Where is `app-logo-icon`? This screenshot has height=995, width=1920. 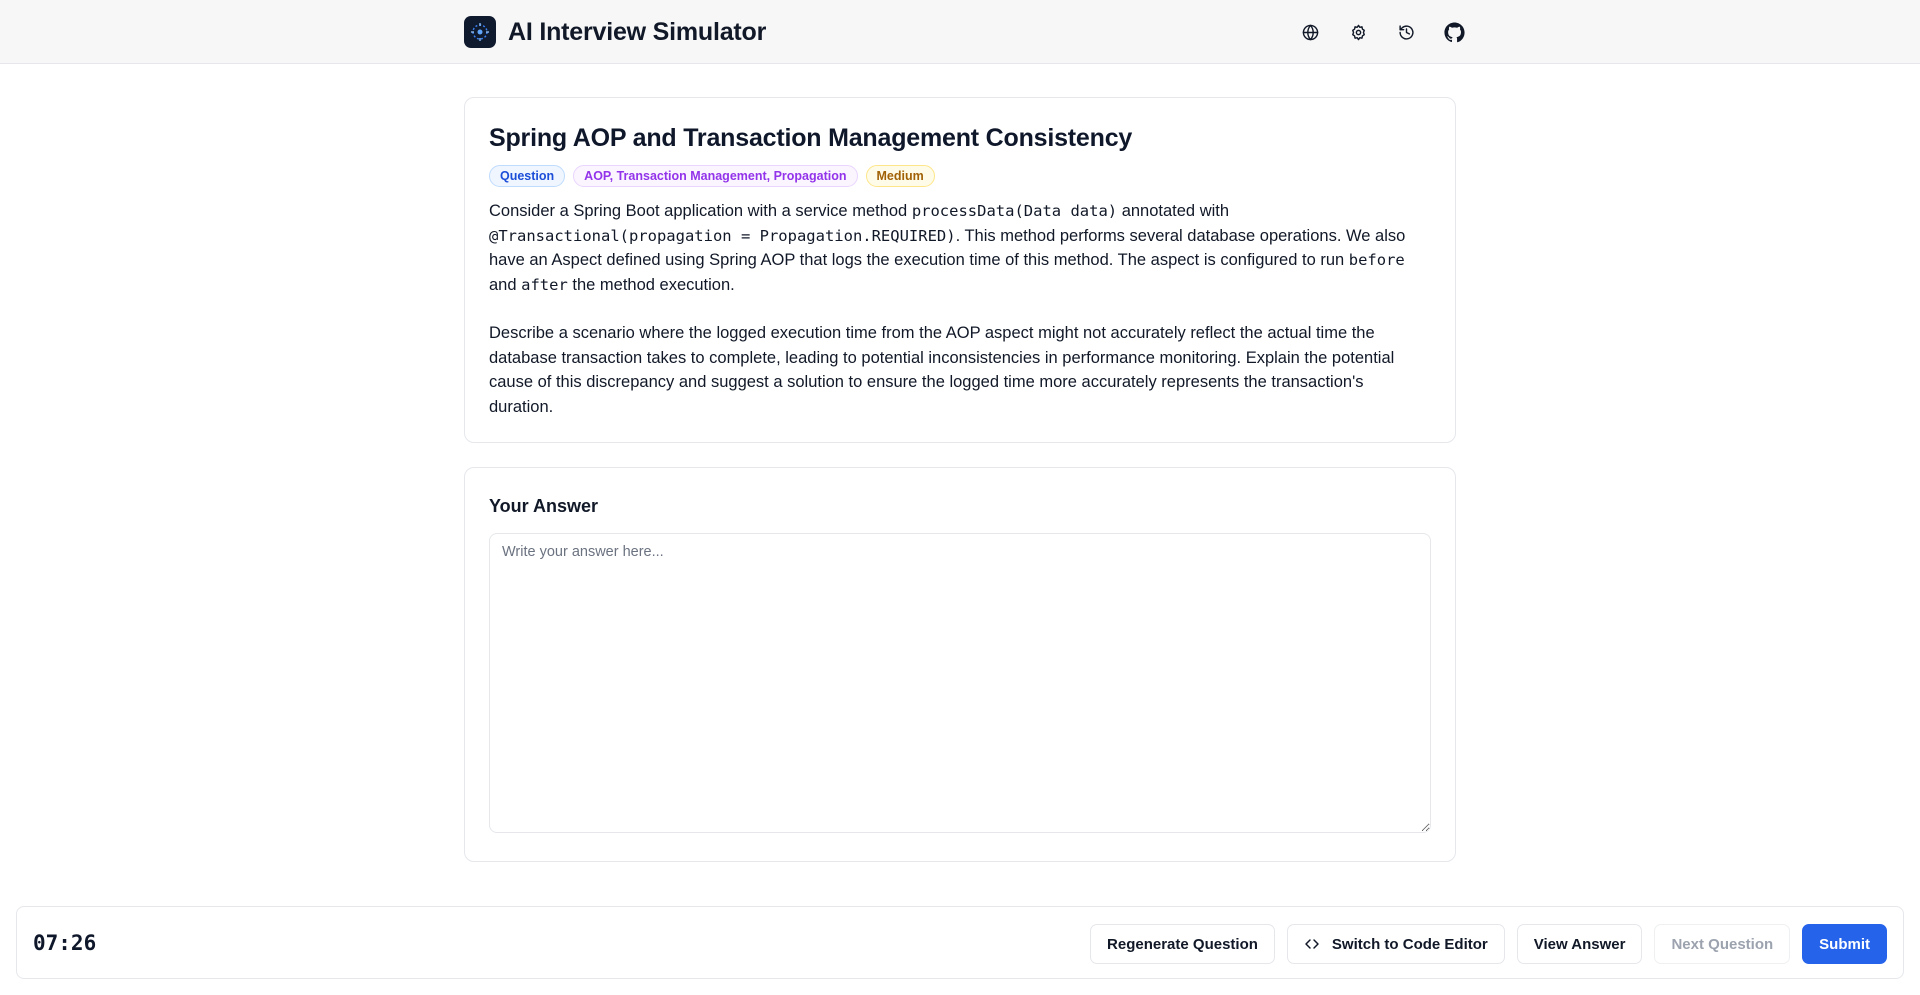
app-logo-icon is located at coordinates (480, 32).